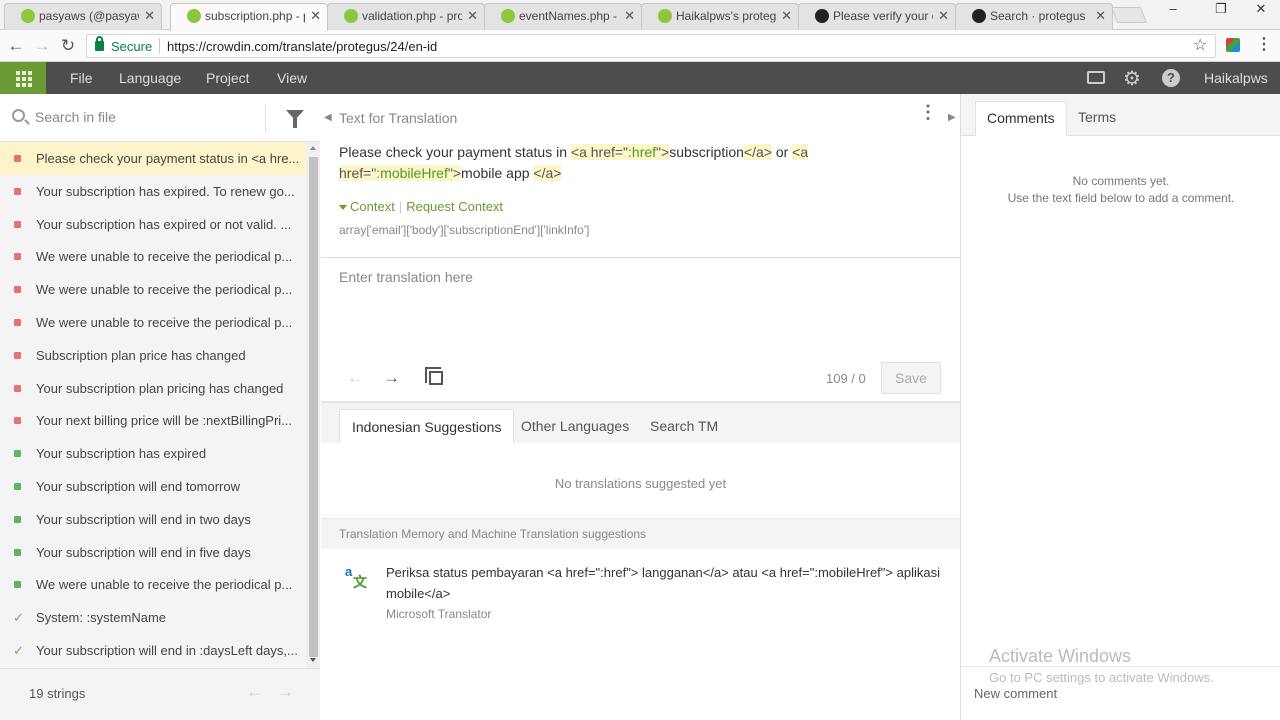 This screenshot has width=1280, height=720. I want to click on source-text-segment: subscription, so click(706, 152).